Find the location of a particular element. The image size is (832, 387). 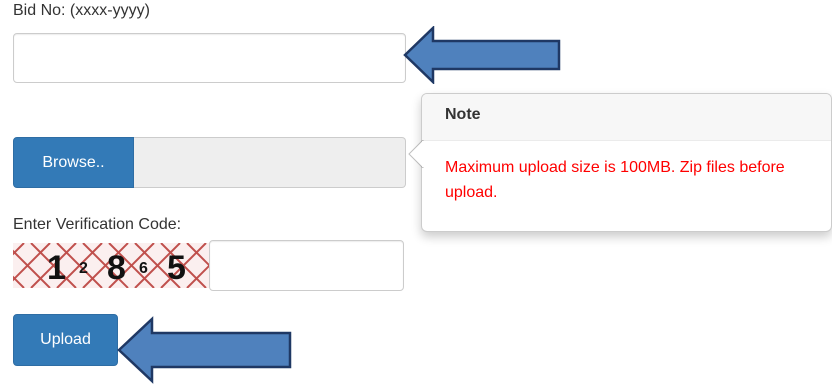

annotation-arrow-bid-no is located at coordinates (482, 55).